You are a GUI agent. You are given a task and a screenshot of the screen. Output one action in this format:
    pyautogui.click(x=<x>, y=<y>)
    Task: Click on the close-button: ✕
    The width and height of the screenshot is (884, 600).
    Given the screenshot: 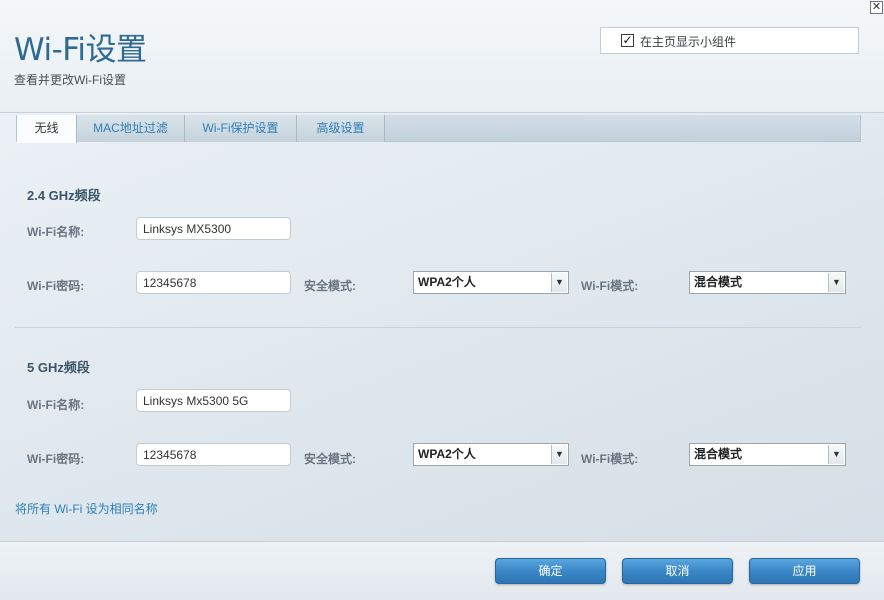 What is the action you would take?
    pyautogui.click(x=876, y=7)
    